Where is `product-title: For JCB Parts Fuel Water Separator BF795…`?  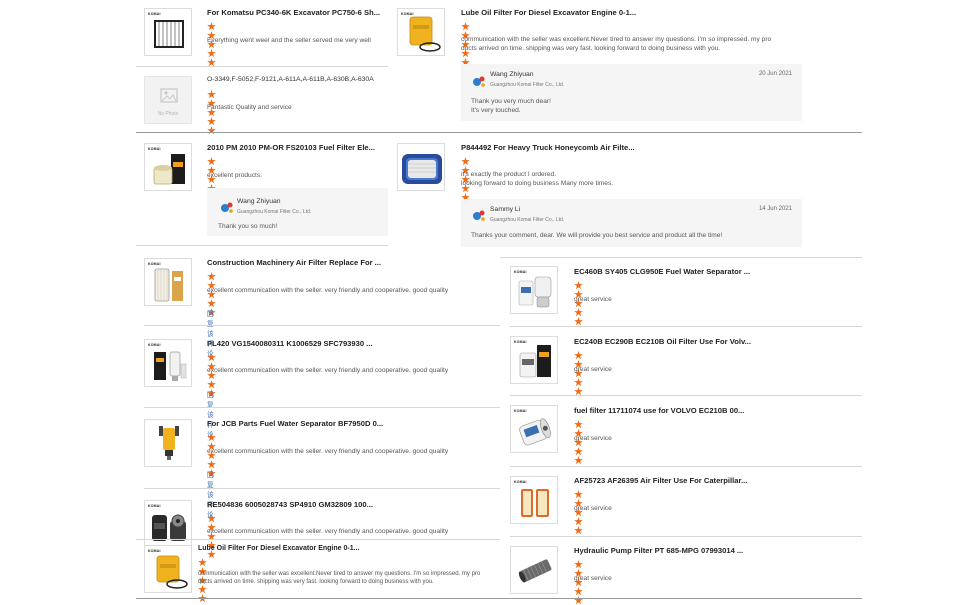
product-title: For JCB Parts Fuel Water Separator BF795… is located at coordinates (295, 423).